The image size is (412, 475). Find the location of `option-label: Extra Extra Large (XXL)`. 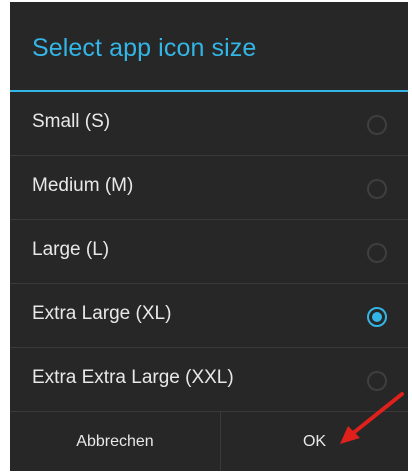

option-label: Extra Extra Large (XXL) is located at coordinates (133, 377).